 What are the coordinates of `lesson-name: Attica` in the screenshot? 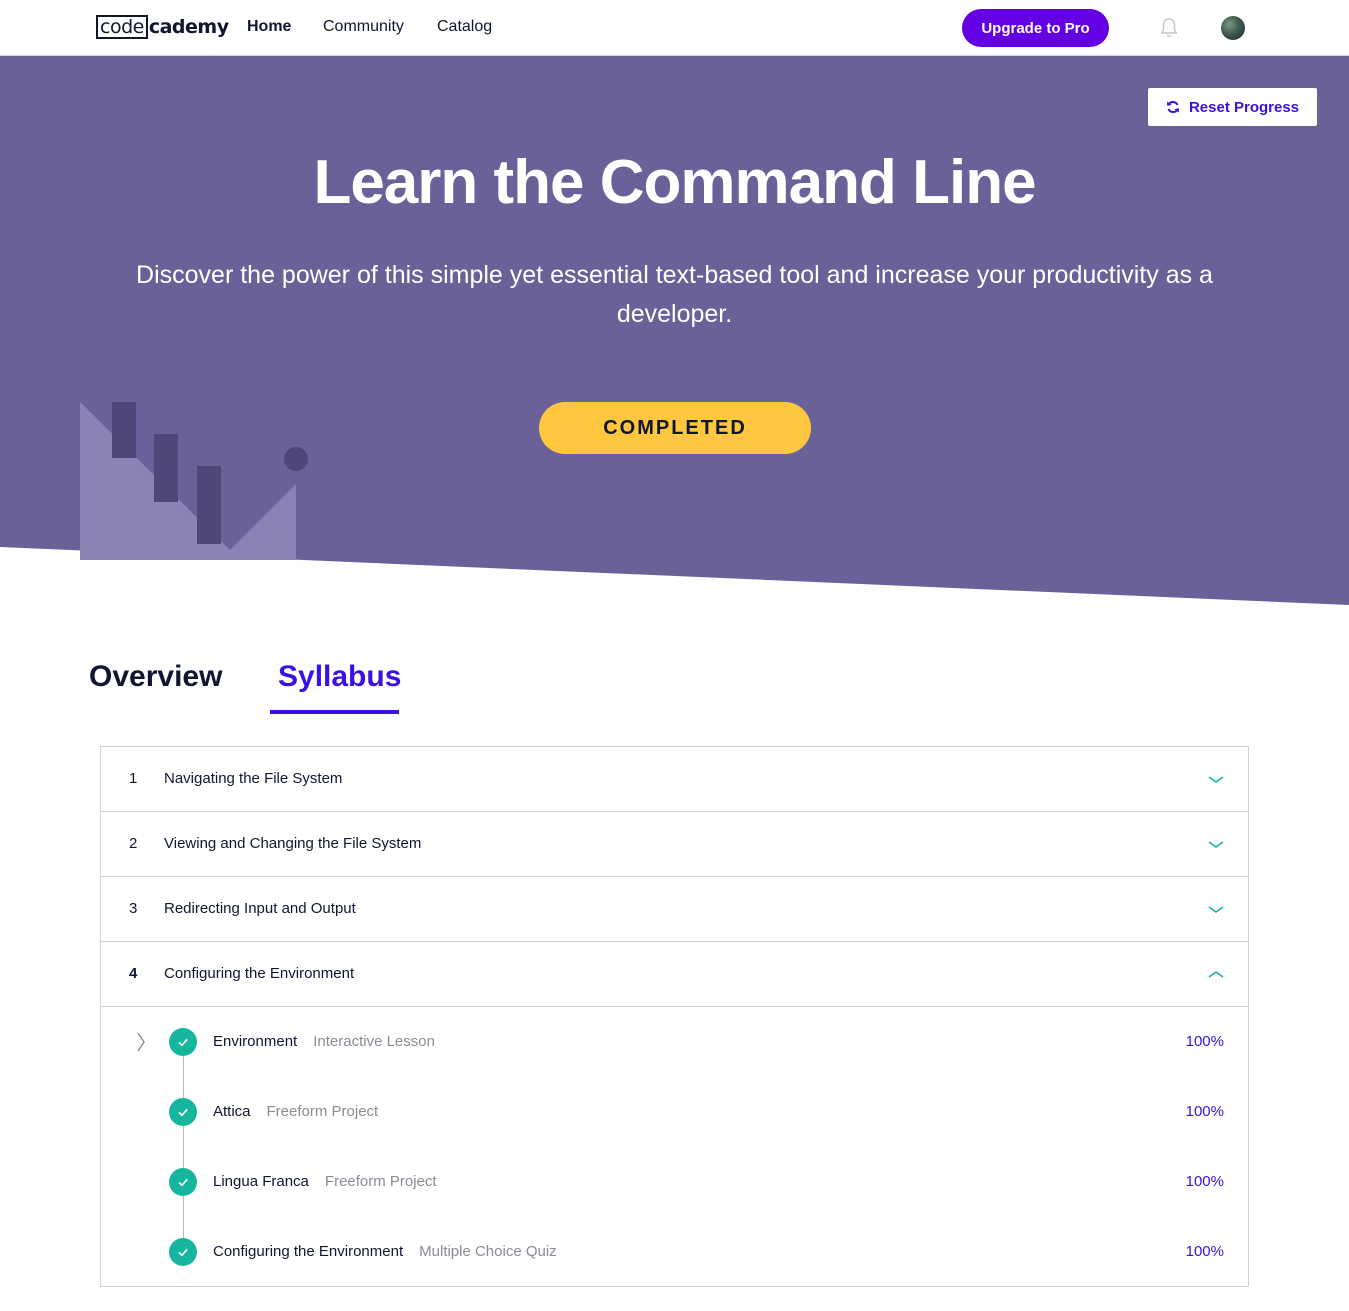 It's located at (232, 1111).